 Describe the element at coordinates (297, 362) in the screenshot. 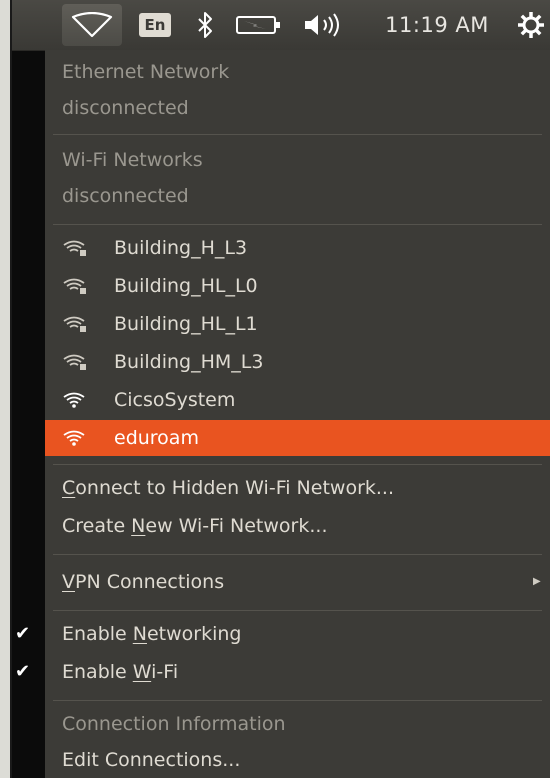

I see `wifi-network-item: Building_HM_L3` at that location.